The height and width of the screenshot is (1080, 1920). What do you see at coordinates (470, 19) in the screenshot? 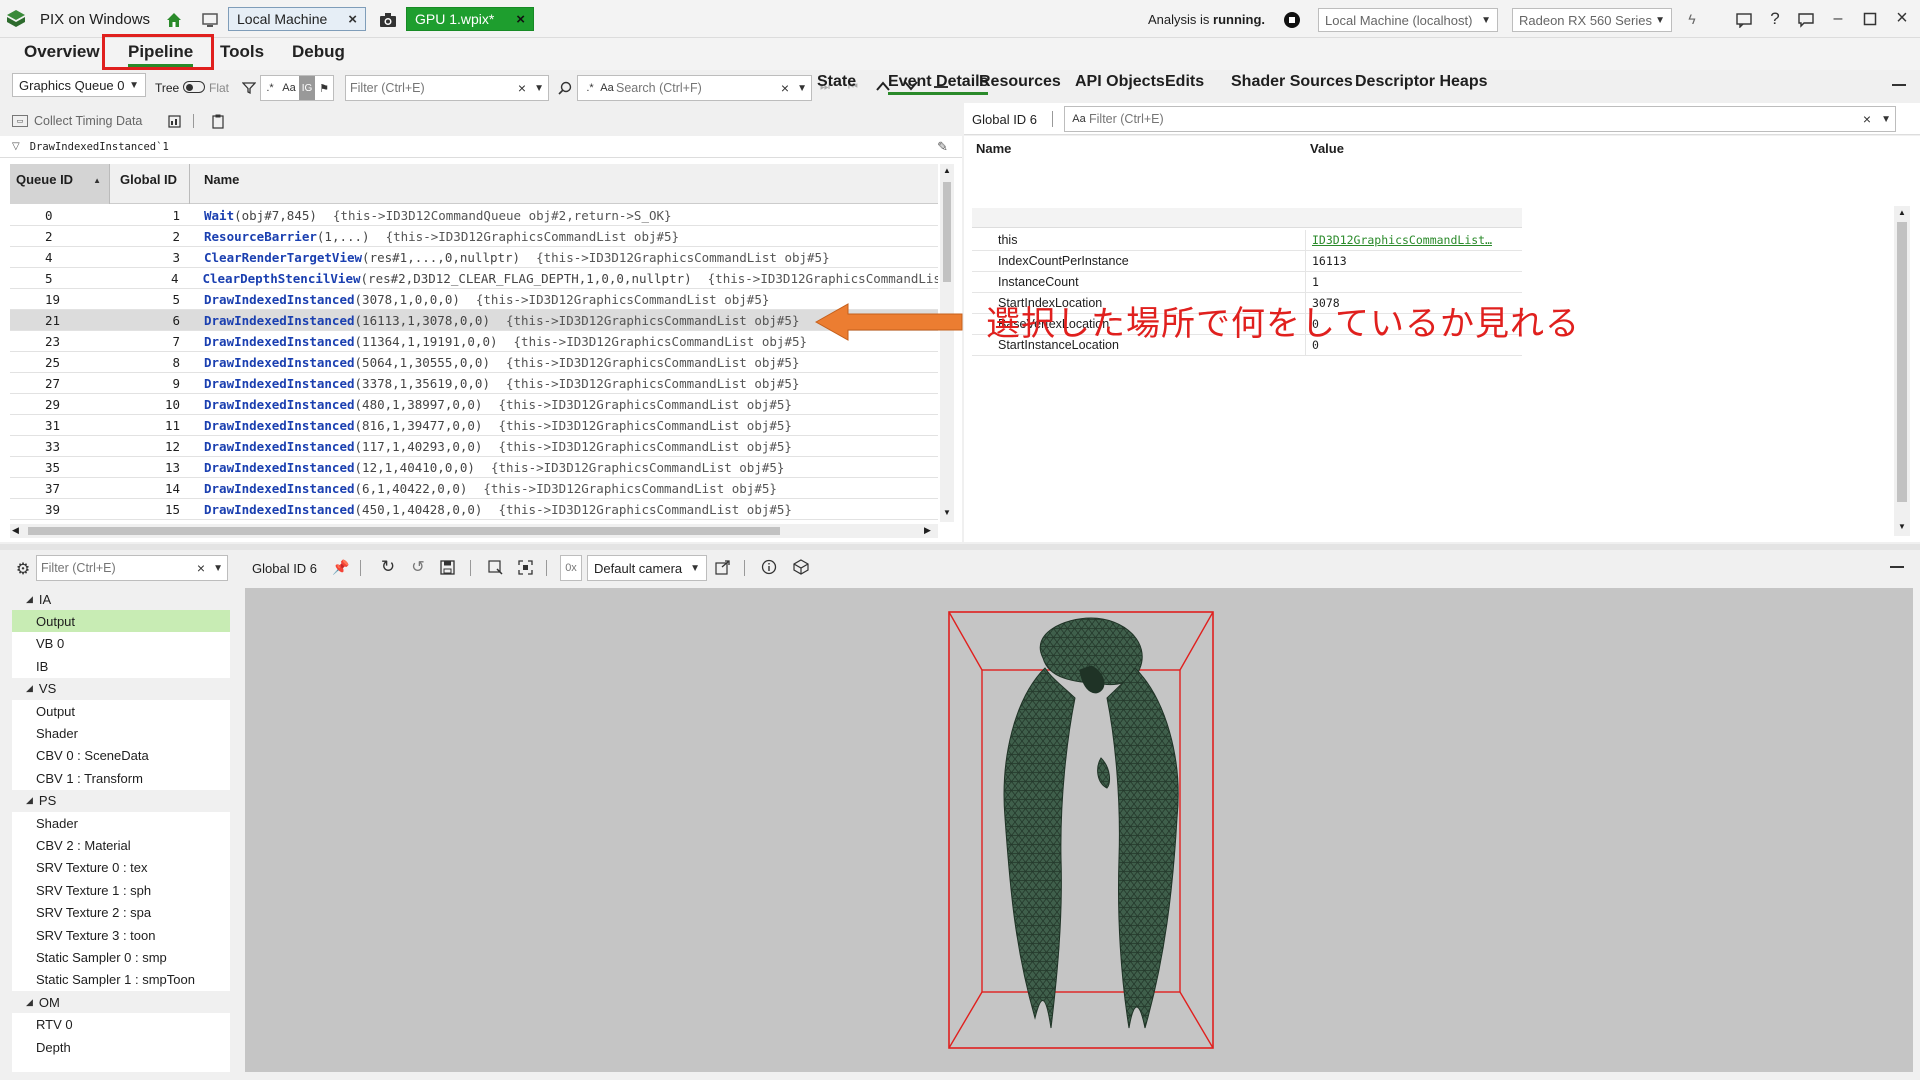
I see `tab-gpu-capture: GPU 1.wpix* ×` at bounding box center [470, 19].